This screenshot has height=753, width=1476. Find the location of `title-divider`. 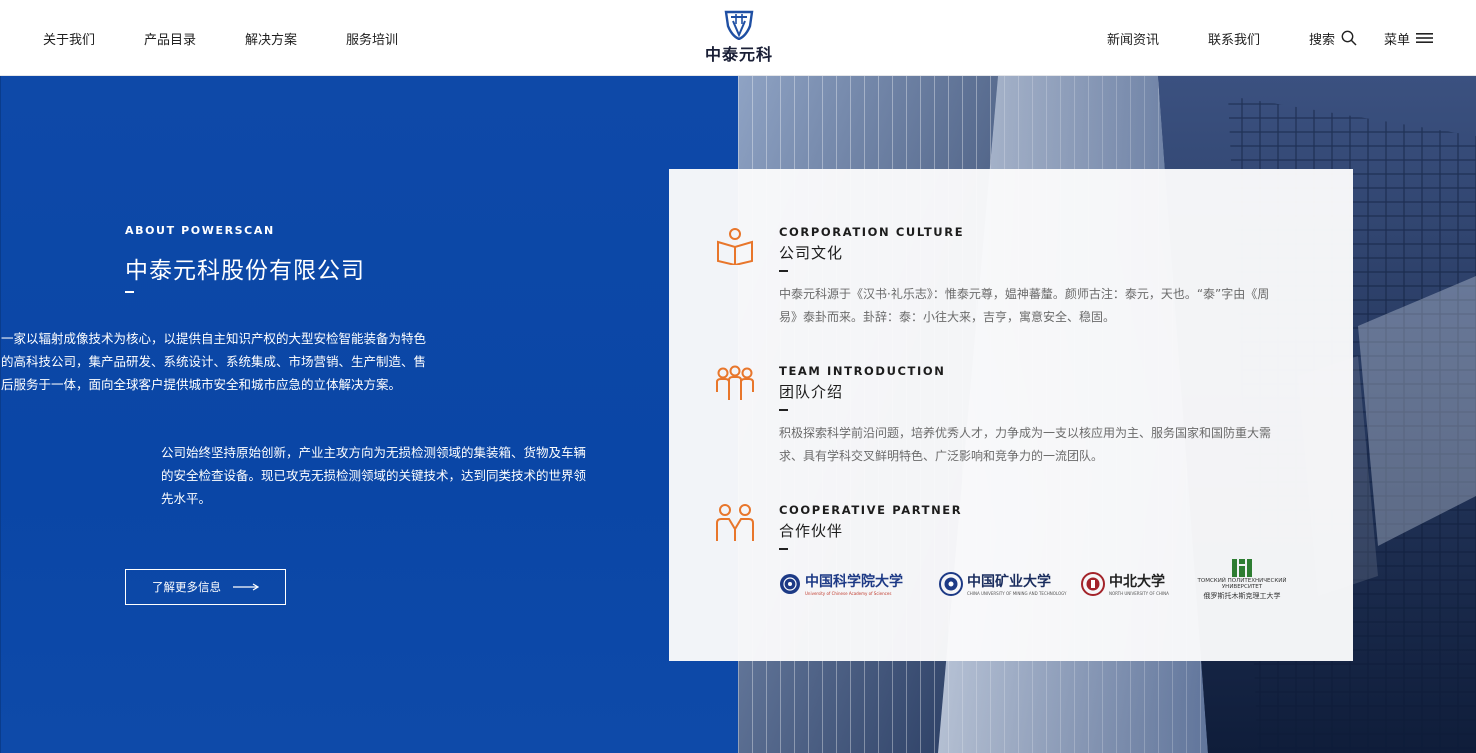

title-divider is located at coordinates (129, 292).